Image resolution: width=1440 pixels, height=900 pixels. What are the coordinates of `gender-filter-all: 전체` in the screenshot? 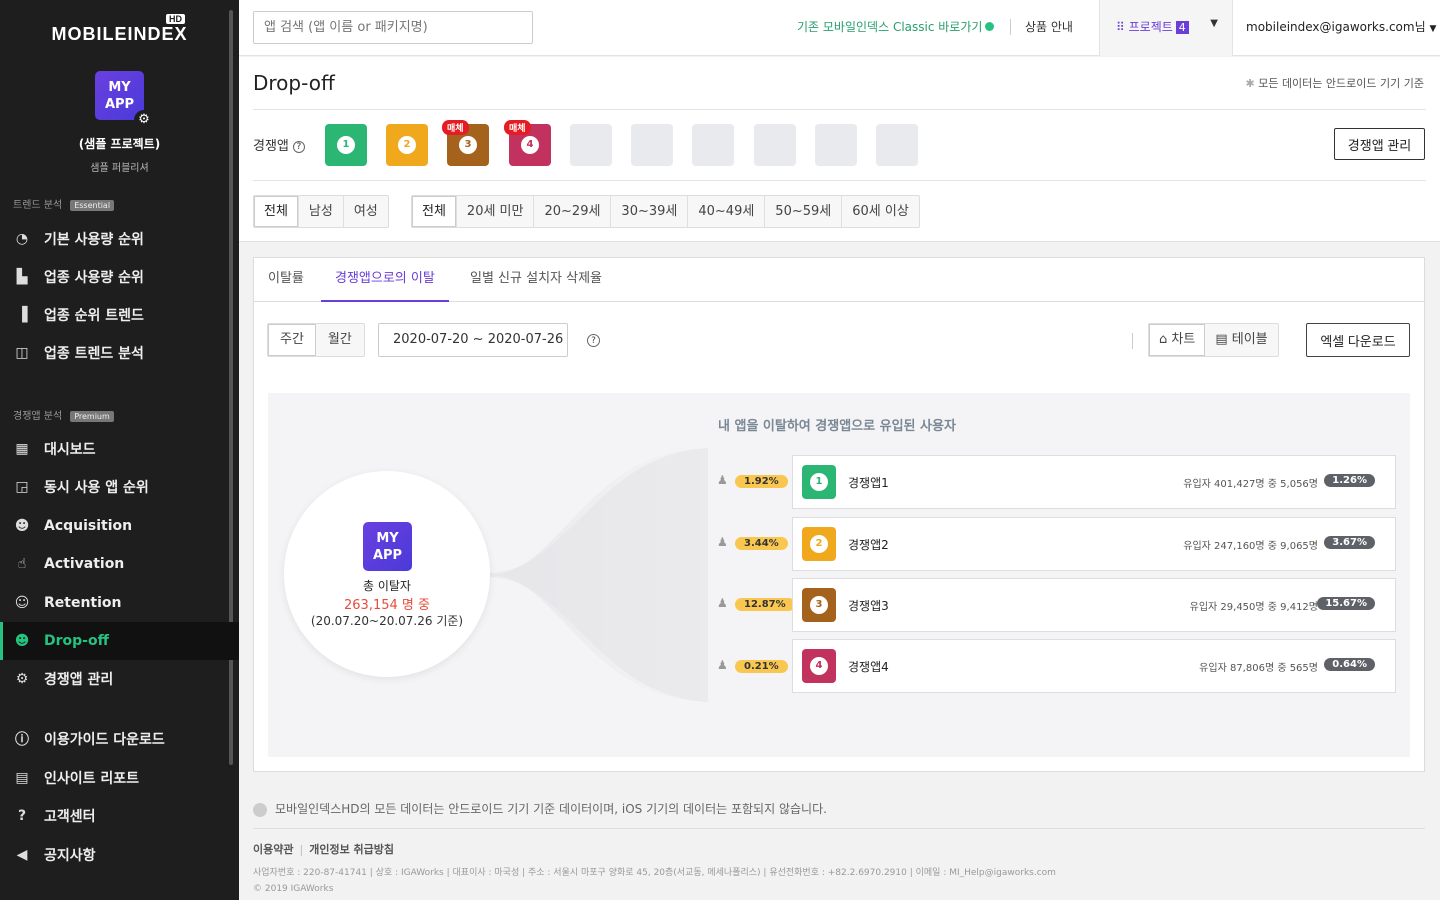 It's located at (276, 211).